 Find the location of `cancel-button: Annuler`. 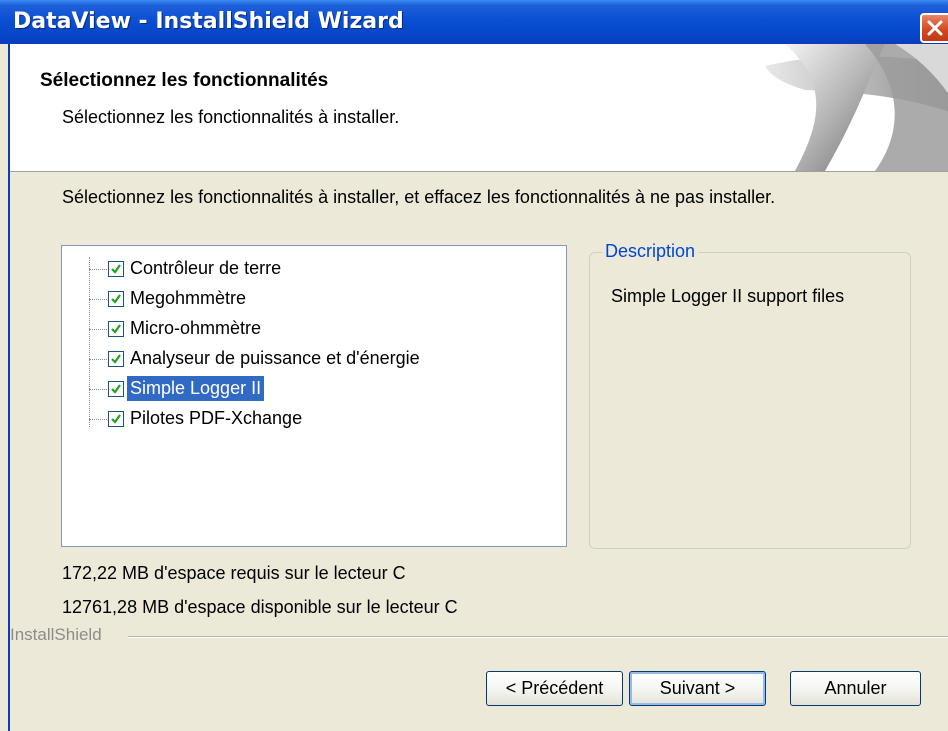

cancel-button: Annuler is located at coordinates (855, 688).